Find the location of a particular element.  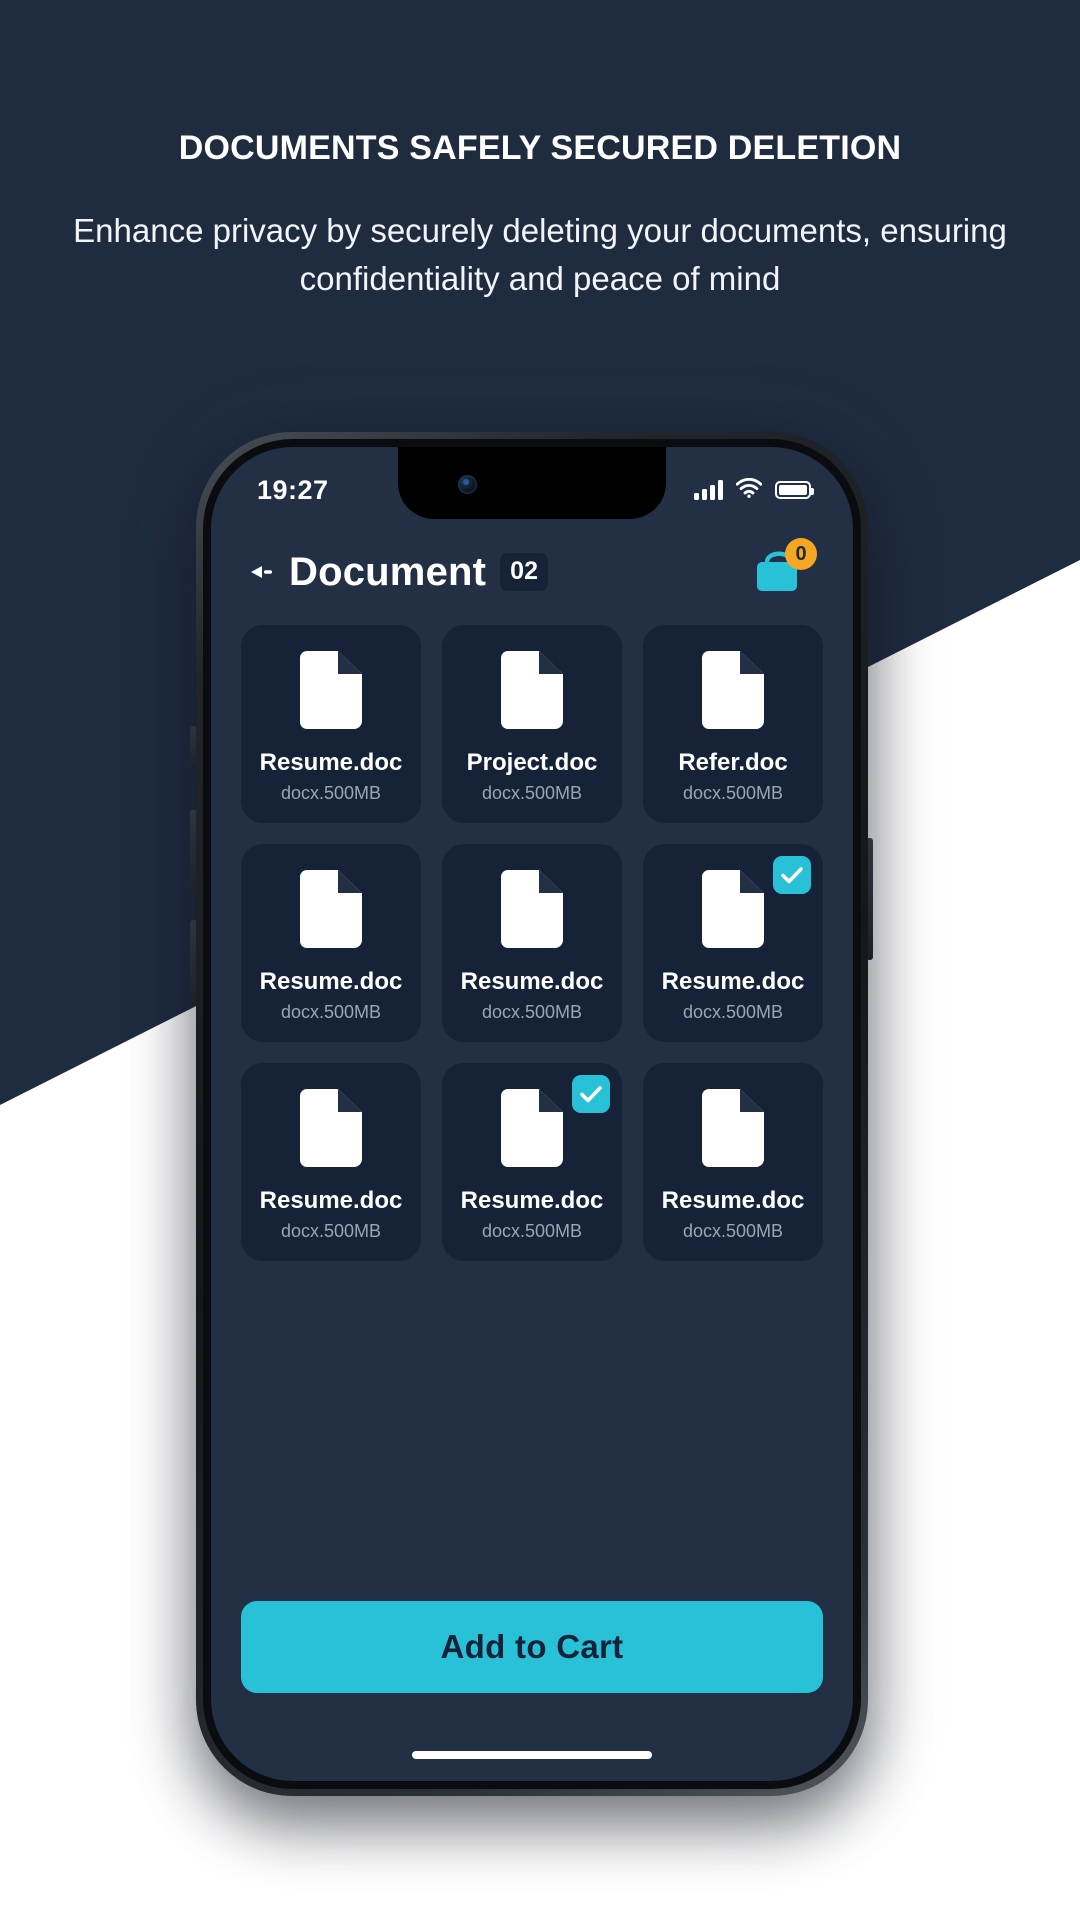

add-to-cart-button: Add to Cart is located at coordinates (532, 1647).